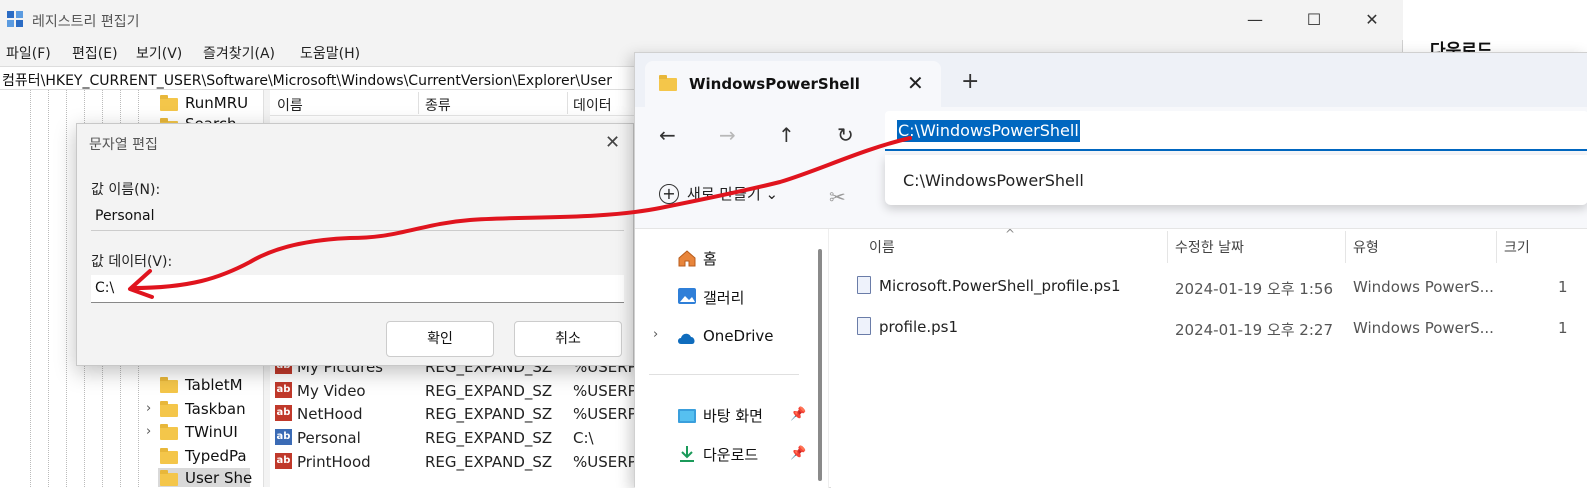  Describe the element at coordinates (357, 217) in the screenshot. I see `value-name-field: Personal` at that location.